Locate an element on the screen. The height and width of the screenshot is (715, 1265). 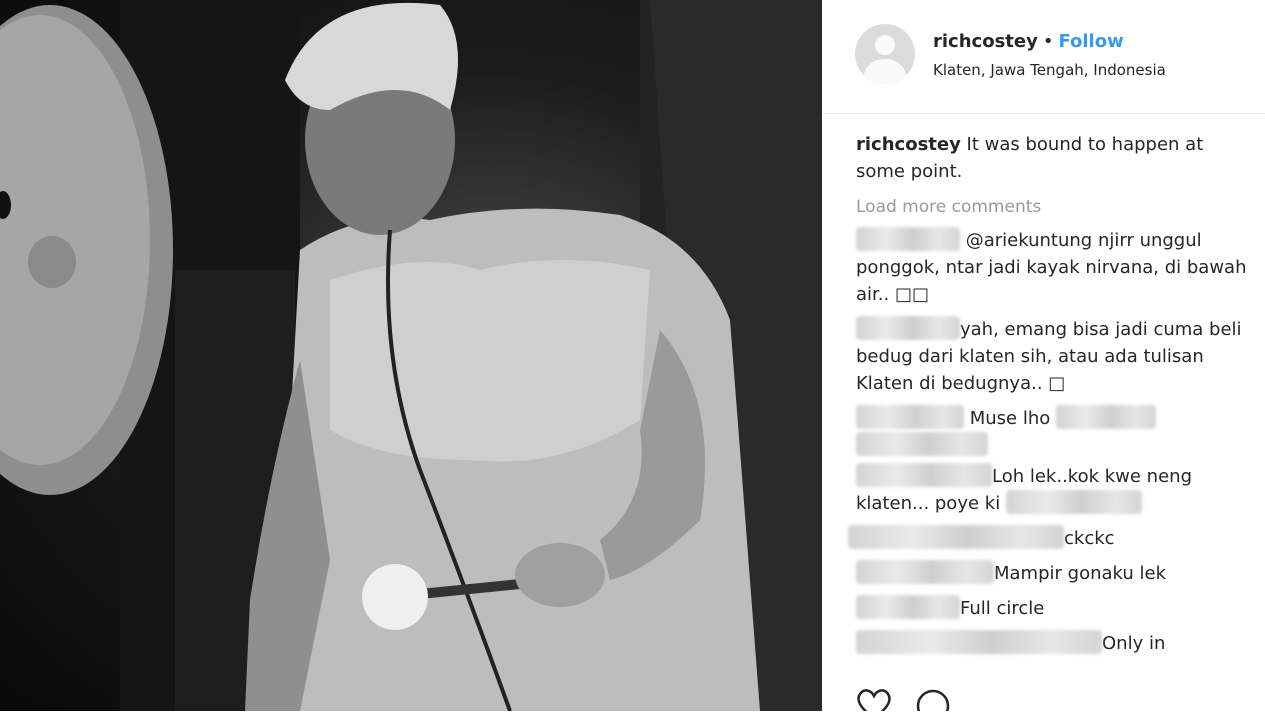
comment-item: Only in is located at coordinates (1056, 643).